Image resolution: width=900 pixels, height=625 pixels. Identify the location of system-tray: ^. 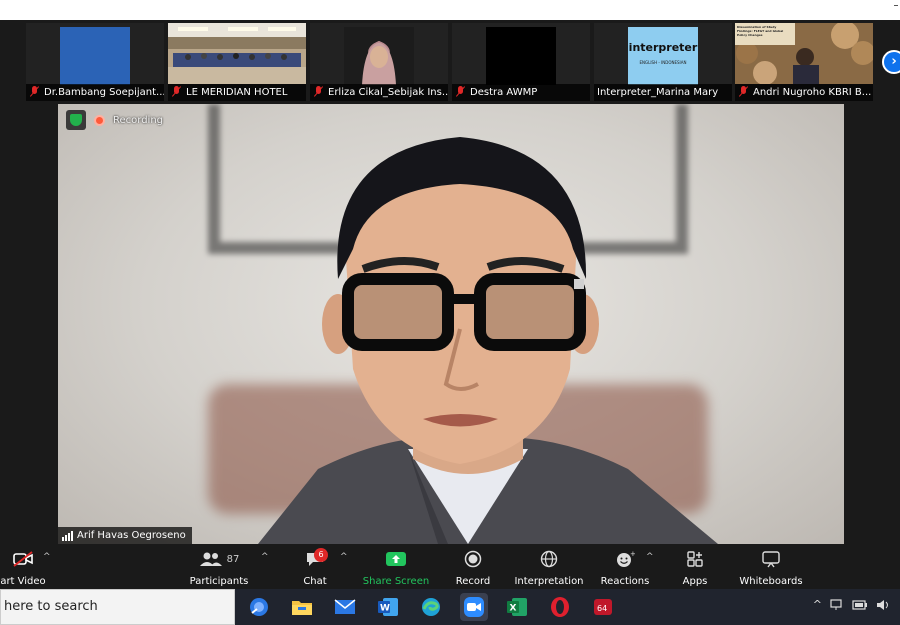
(851, 604).